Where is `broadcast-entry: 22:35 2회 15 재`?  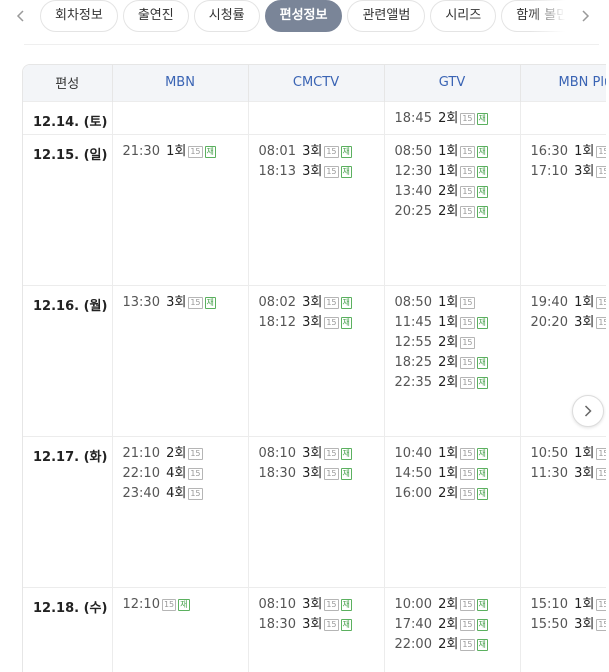
broadcast-entry: 22:35 2회 15 재 is located at coordinates (457, 383).